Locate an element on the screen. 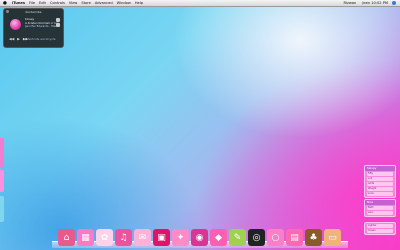 Image resolution: width=400 pixels, height=250 pixels. user-label: Rizwan is located at coordinates (350, 3).